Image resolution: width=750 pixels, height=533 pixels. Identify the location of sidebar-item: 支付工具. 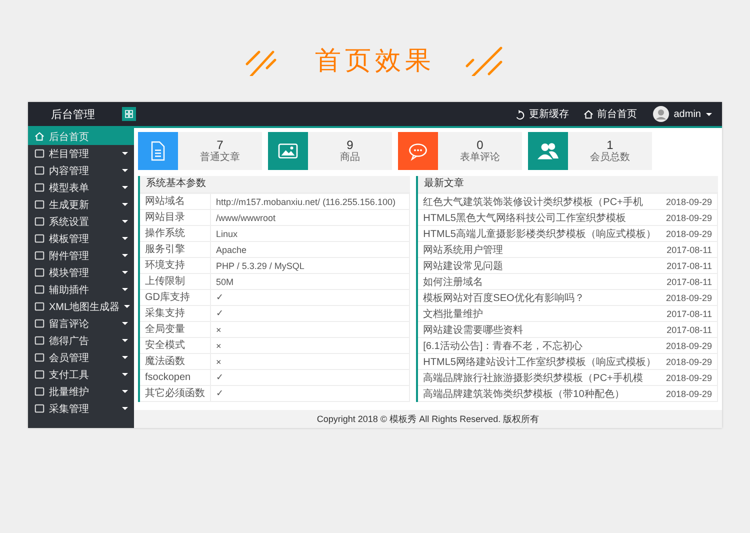
(81, 374).